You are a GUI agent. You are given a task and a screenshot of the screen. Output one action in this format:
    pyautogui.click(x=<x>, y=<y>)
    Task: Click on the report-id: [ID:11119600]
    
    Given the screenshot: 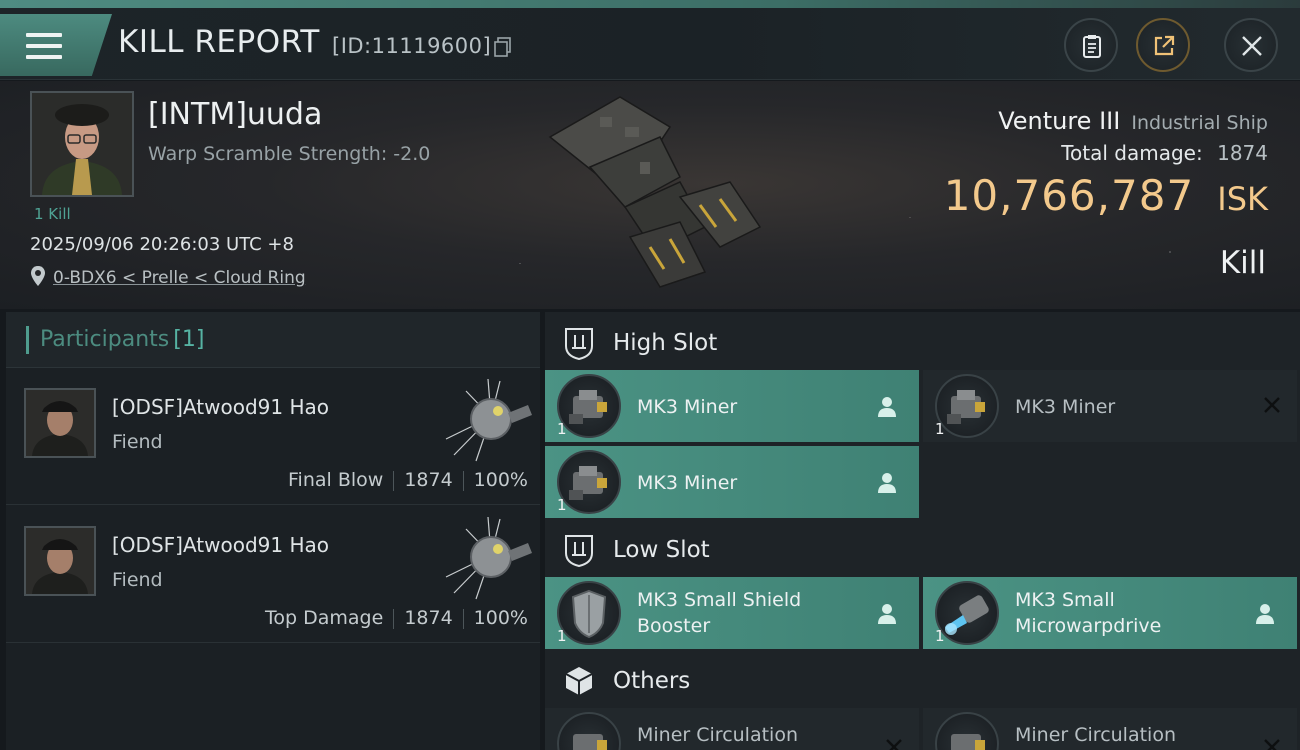 What is the action you would take?
    pyautogui.click(x=412, y=46)
    